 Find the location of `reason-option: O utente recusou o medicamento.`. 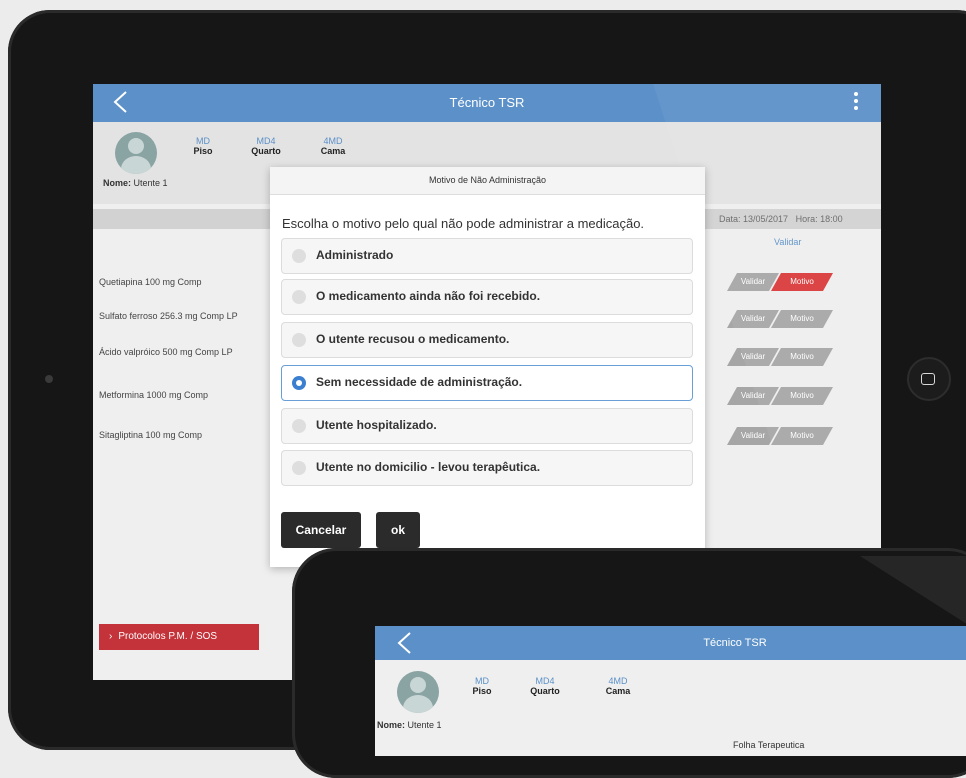

reason-option: O utente recusou o medicamento. is located at coordinates (487, 340).